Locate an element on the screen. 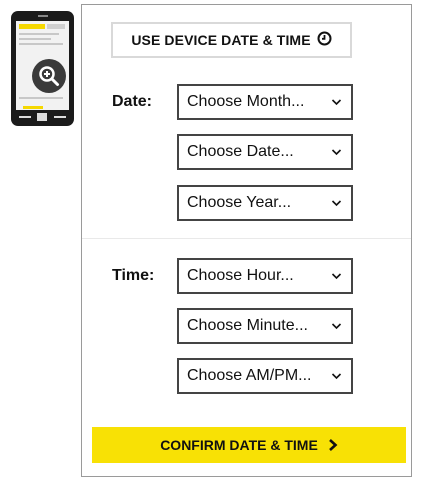 This screenshot has width=422, height=482. phone-screen-preview is located at coordinates (42, 65).